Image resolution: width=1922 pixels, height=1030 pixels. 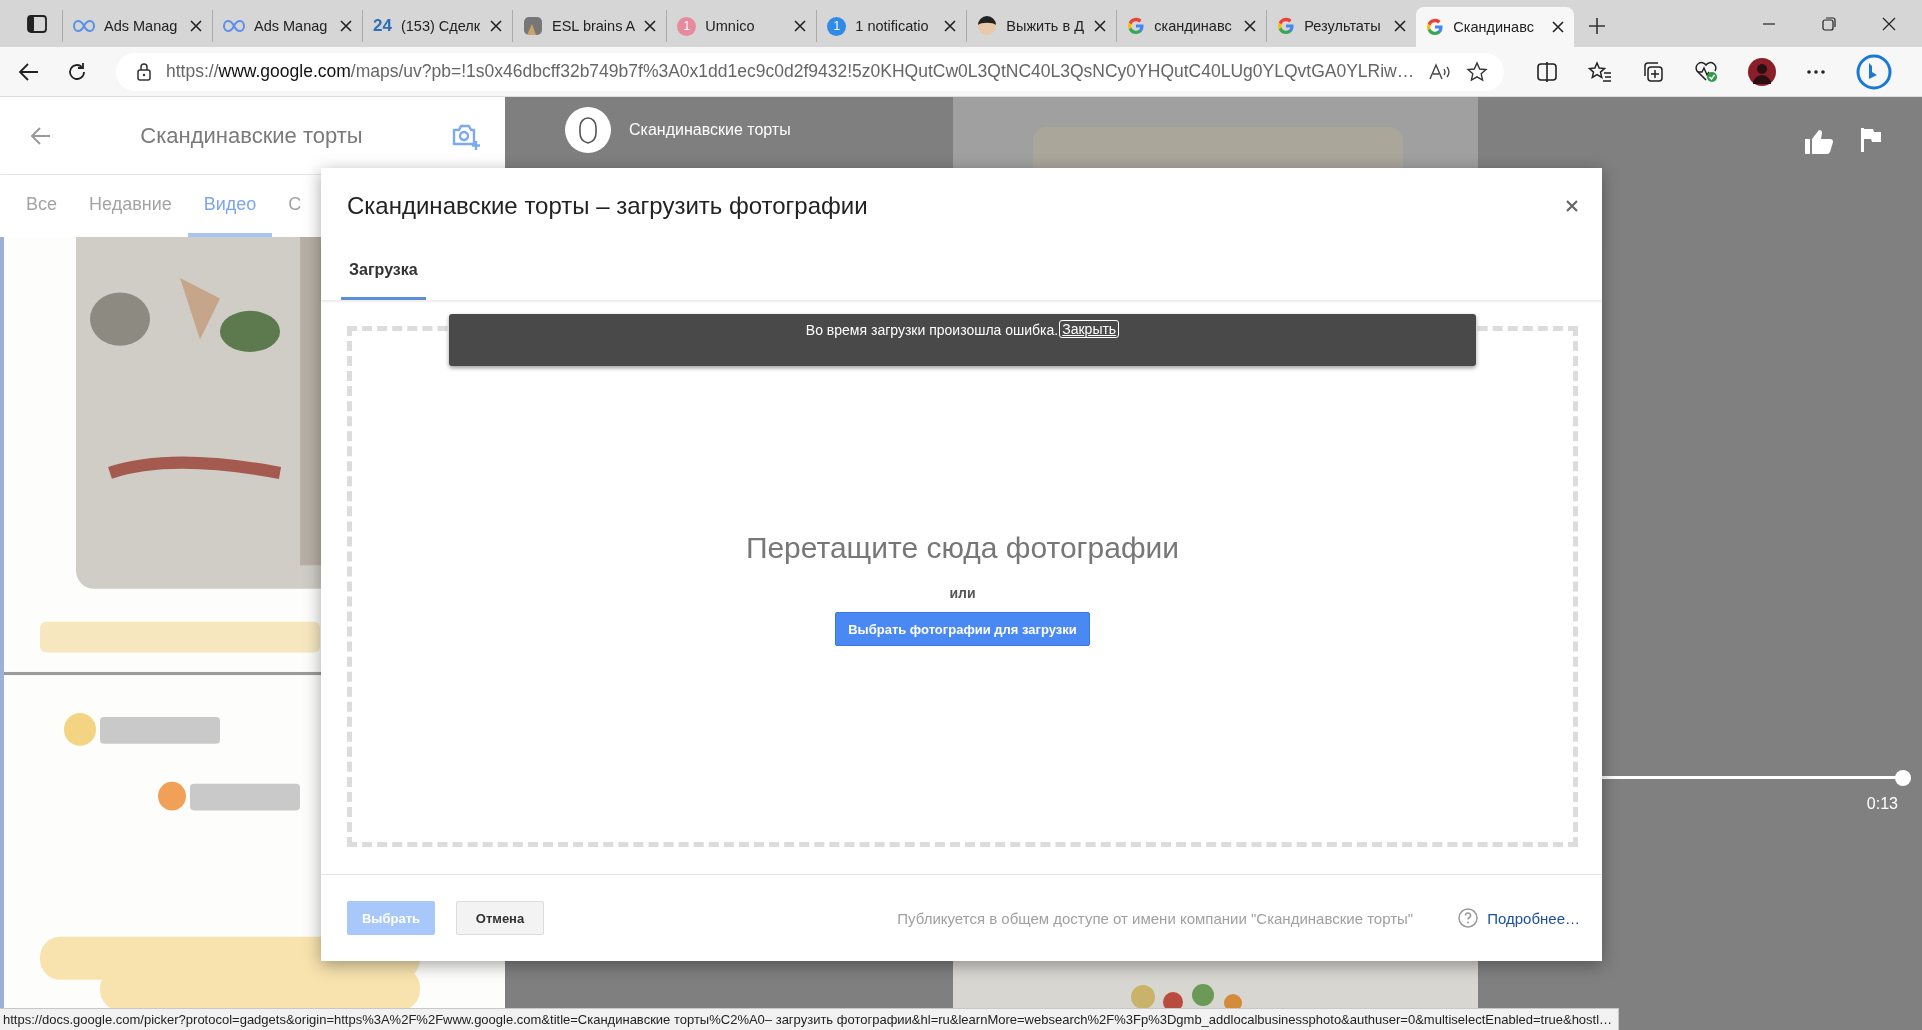 I want to click on author-name: Скандинавские торты, so click(x=710, y=130).